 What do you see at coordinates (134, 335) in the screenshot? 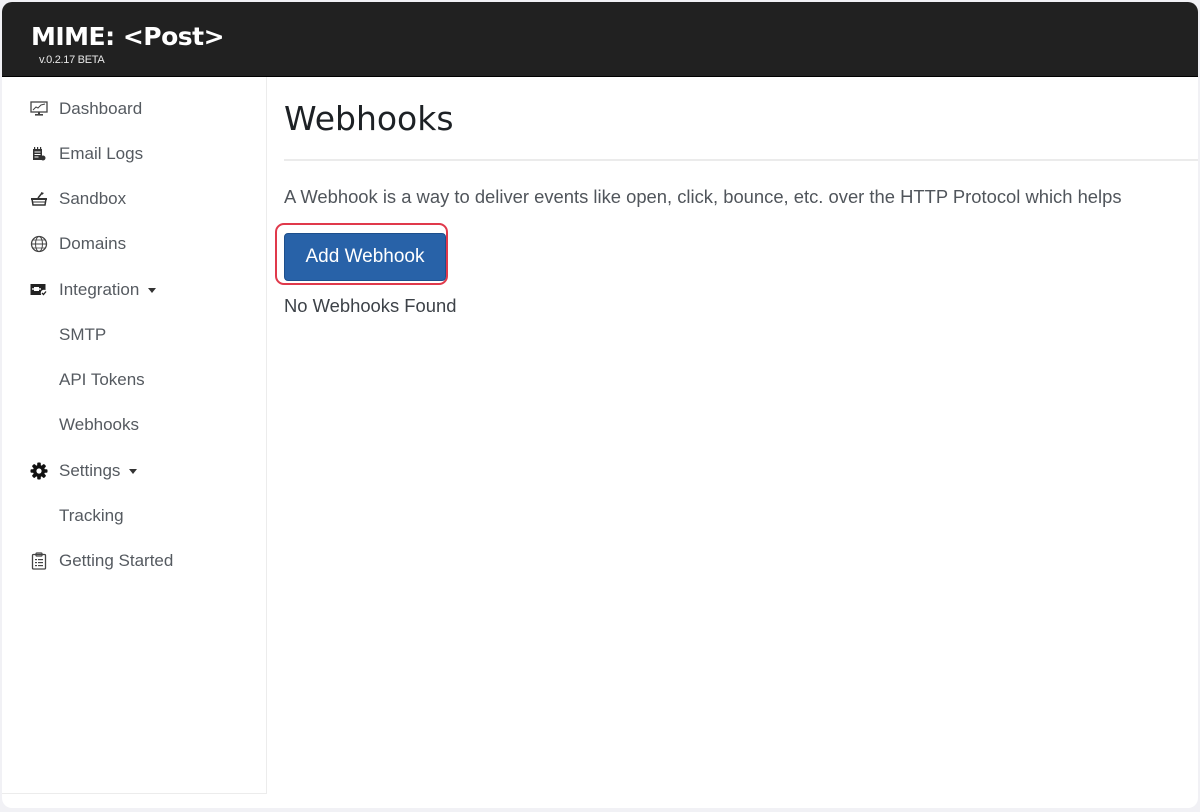
I see `sidebar-item-smtp: SMTP` at bounding box center [134, 335].